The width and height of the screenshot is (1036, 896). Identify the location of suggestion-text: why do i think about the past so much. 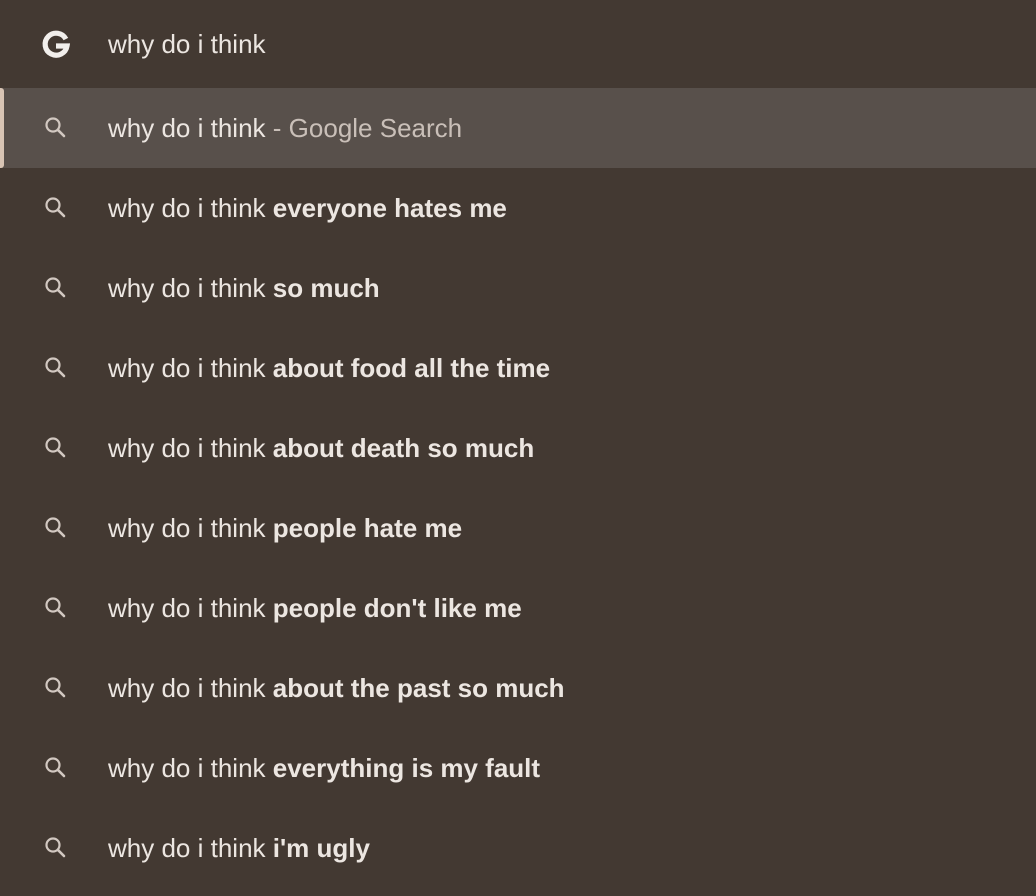
(336, 688).